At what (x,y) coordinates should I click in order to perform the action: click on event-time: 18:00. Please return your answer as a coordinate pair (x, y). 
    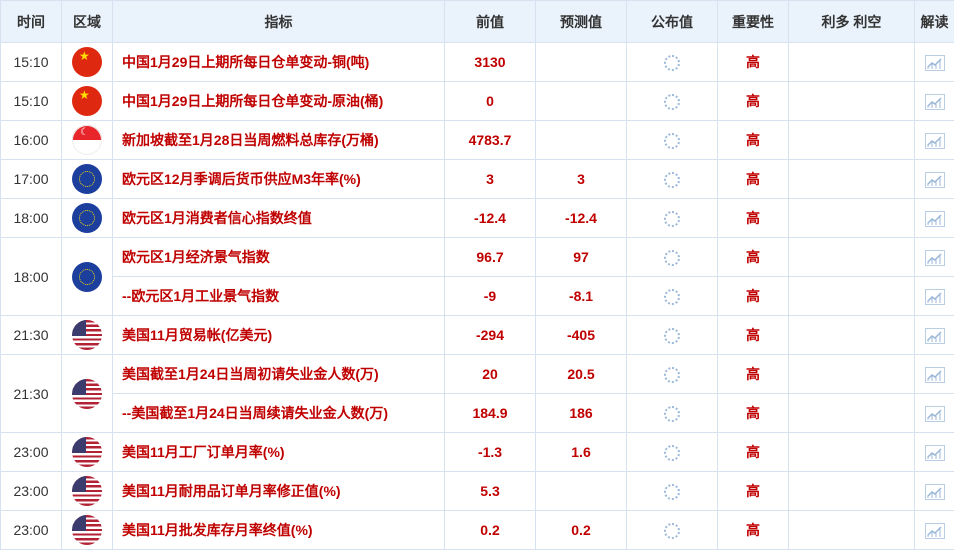
    Looking at the image, I should click on (31, 218).